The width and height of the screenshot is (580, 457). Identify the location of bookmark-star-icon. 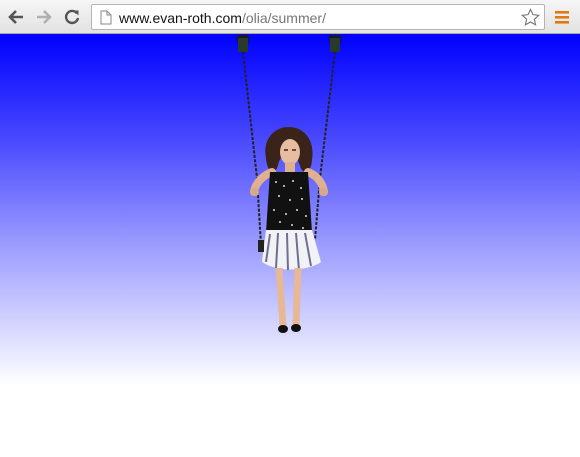
(530, 17).